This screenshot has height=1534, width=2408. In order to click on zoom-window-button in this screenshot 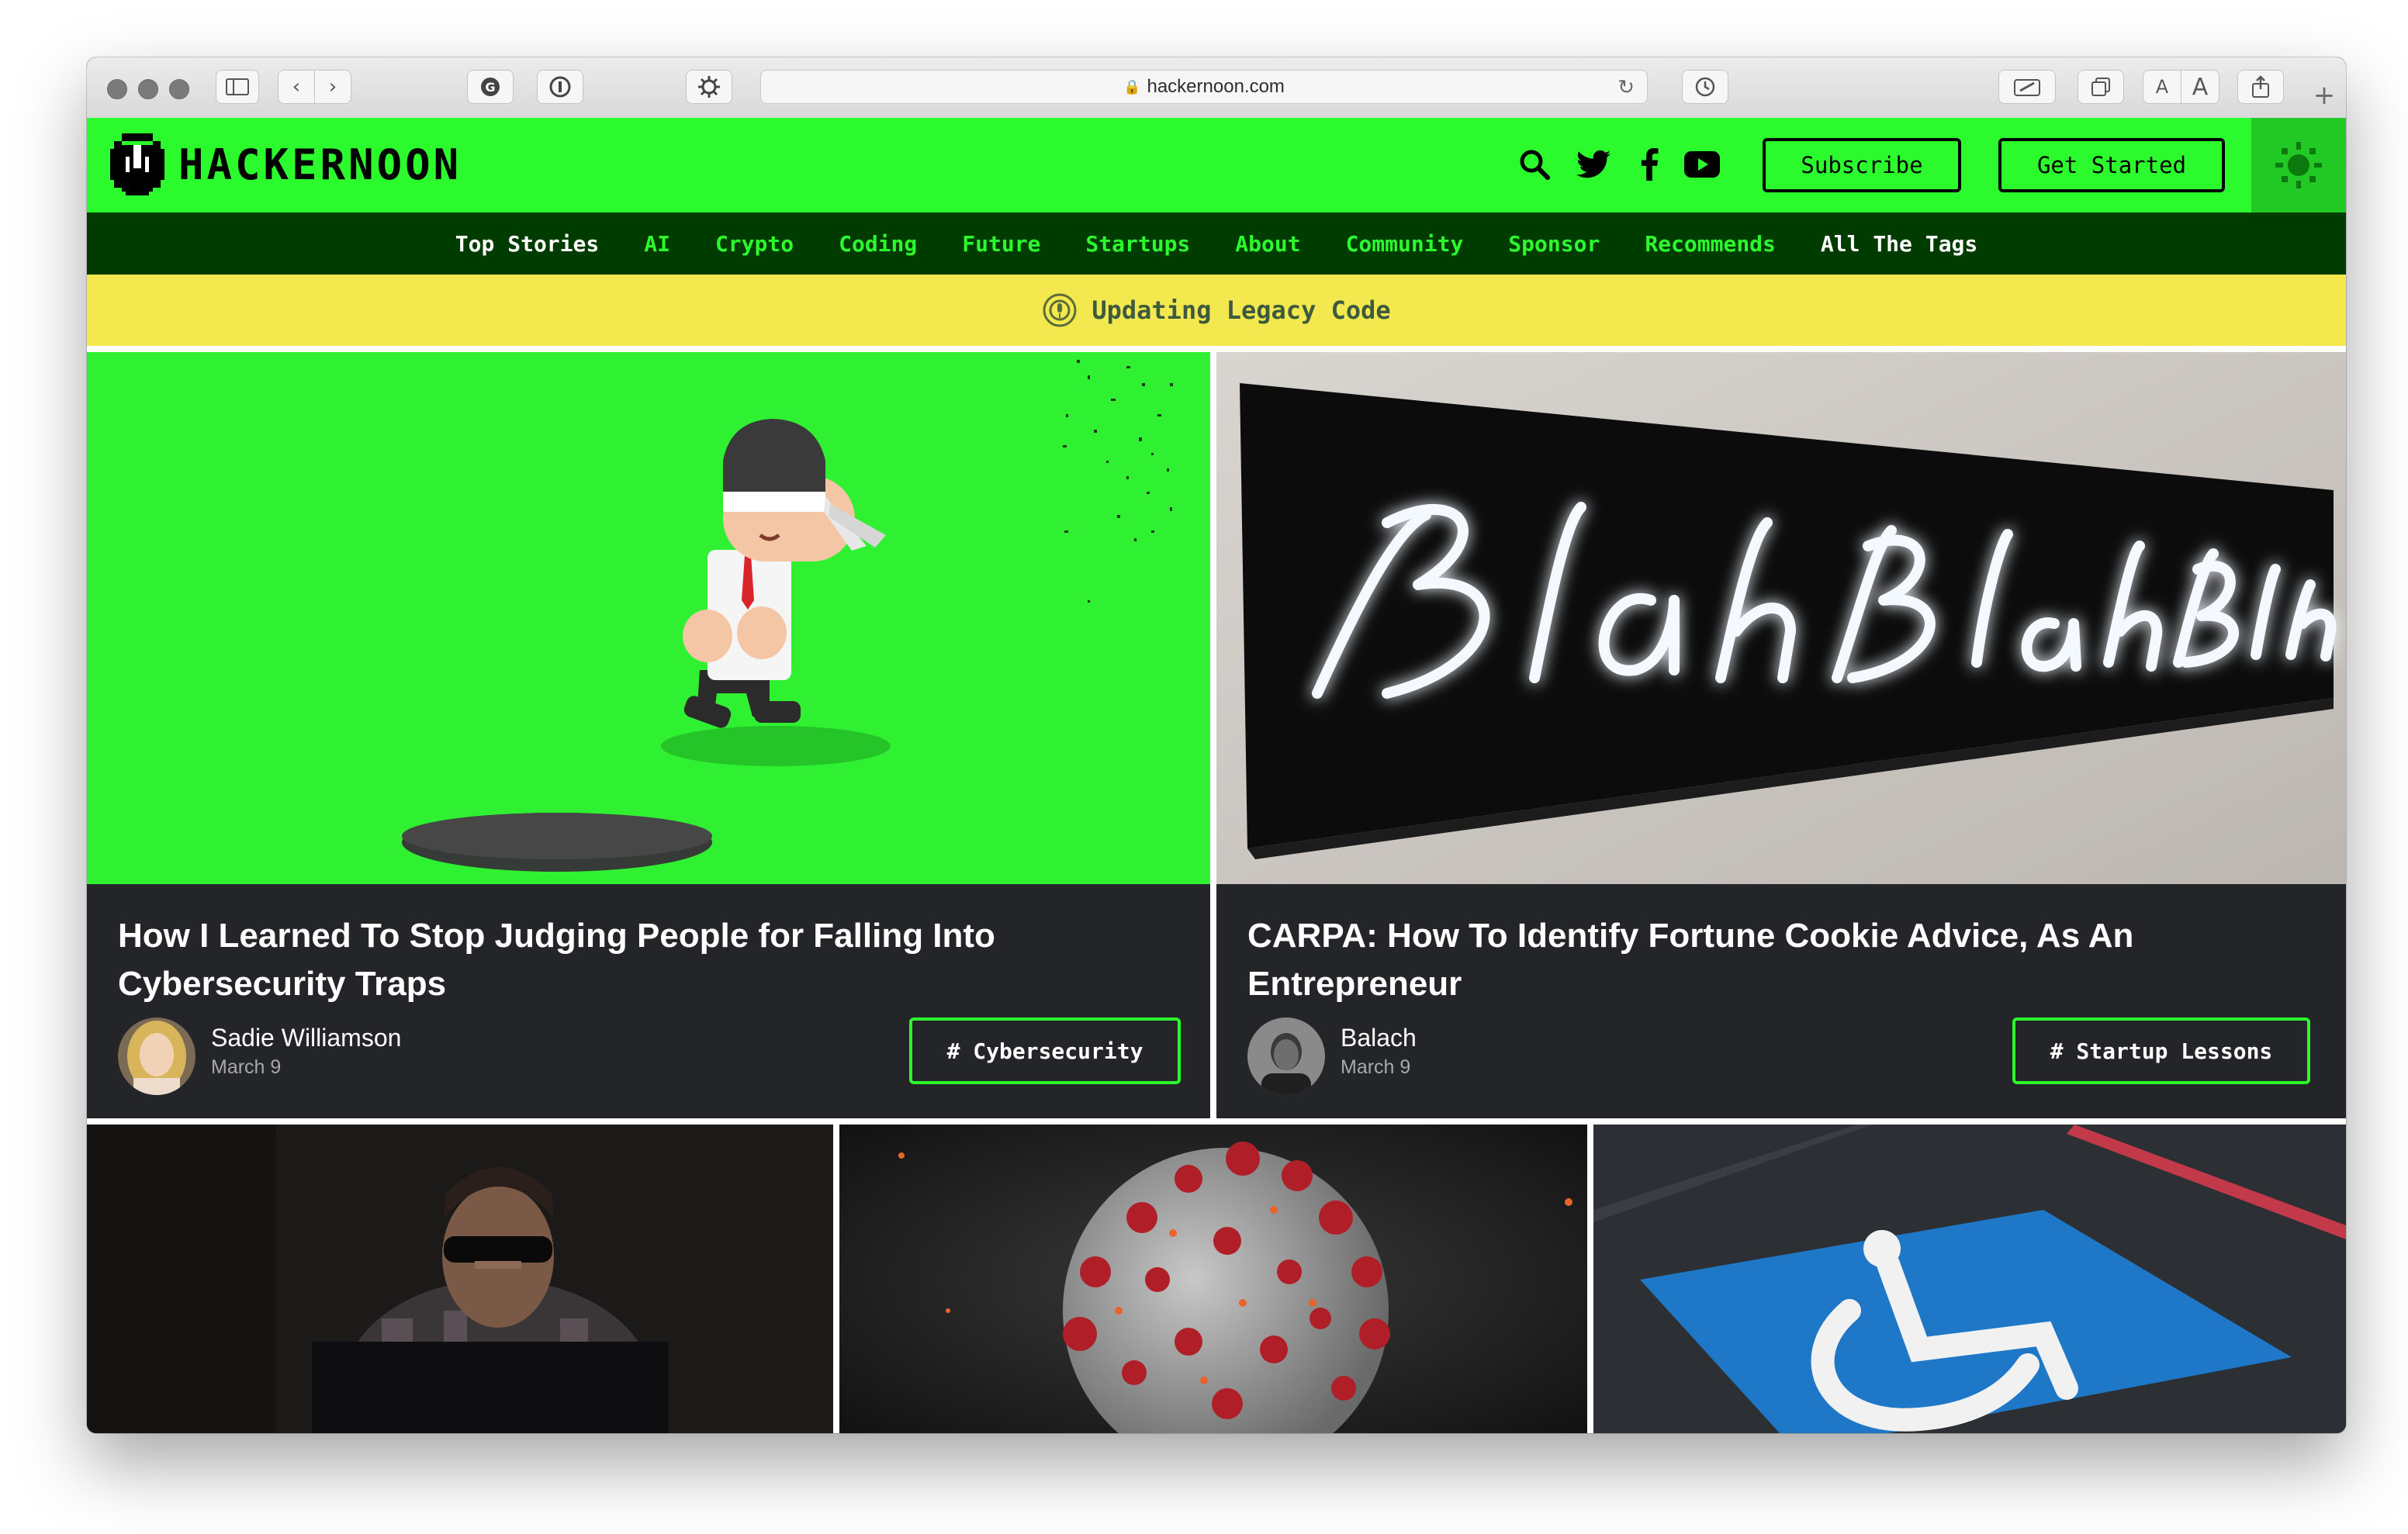, I will do `click(179, 89)`.